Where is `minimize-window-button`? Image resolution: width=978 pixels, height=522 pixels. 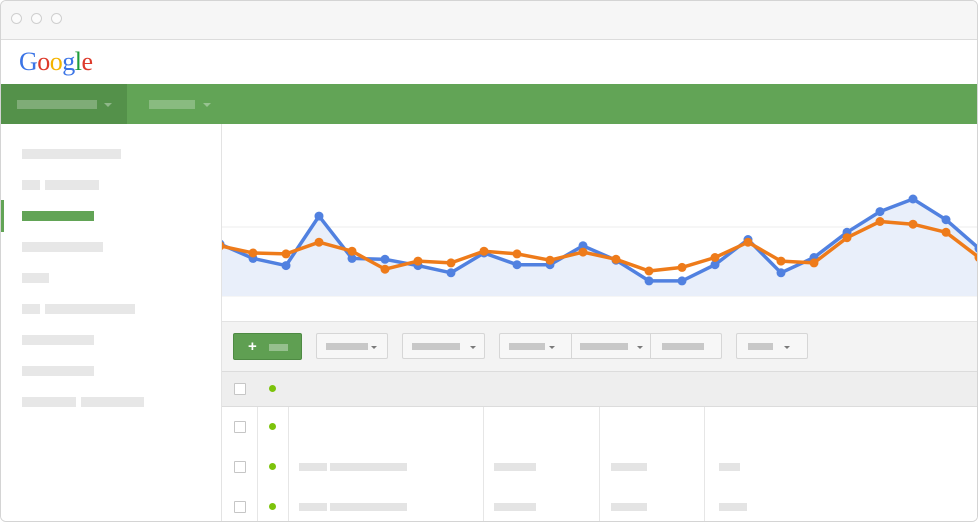
minimize-window-button is located at coordinates (36, 18).